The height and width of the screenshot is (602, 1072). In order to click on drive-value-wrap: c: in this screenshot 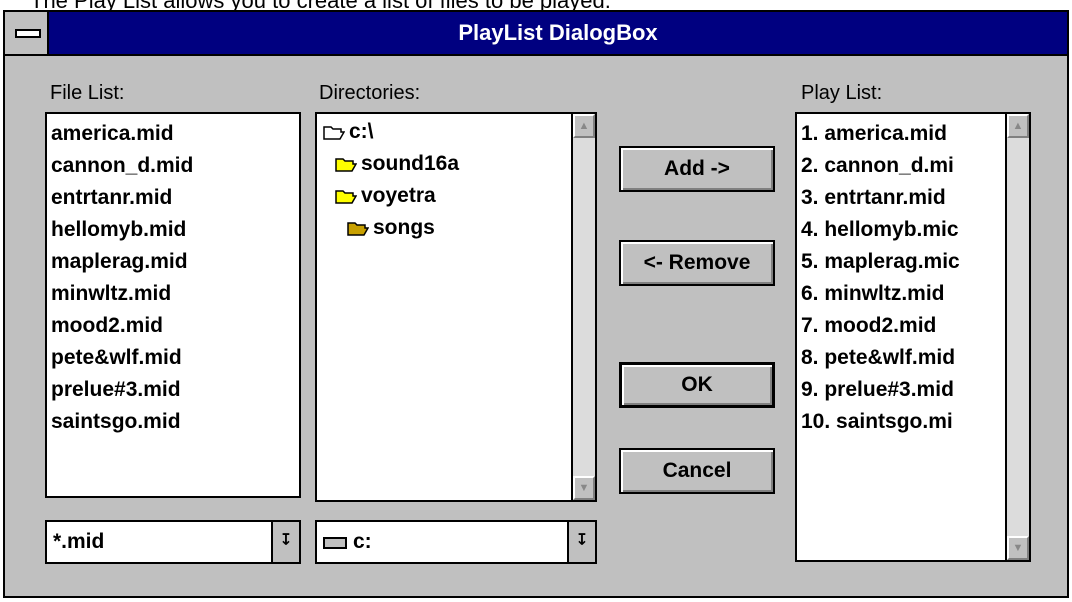, I will do `click(347, 542)`.